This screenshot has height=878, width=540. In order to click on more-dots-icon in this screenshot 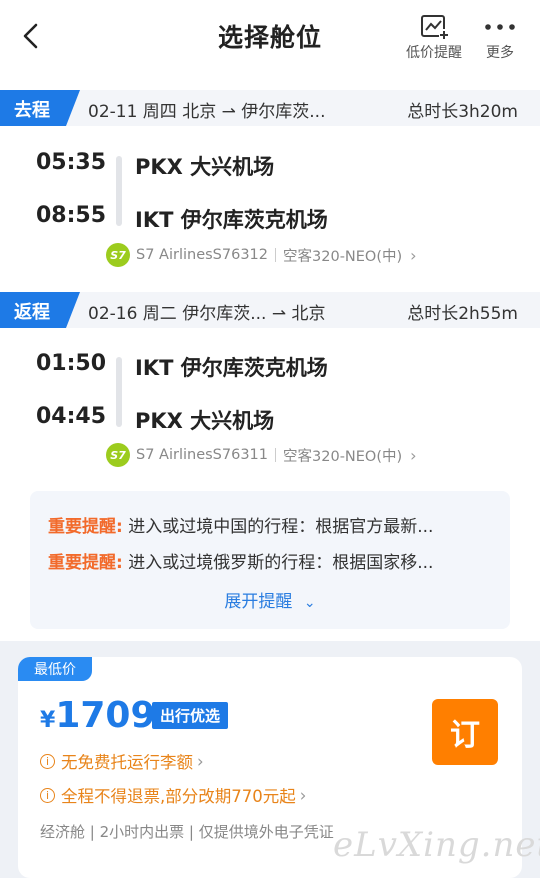, I will do `click(500, 27)`.